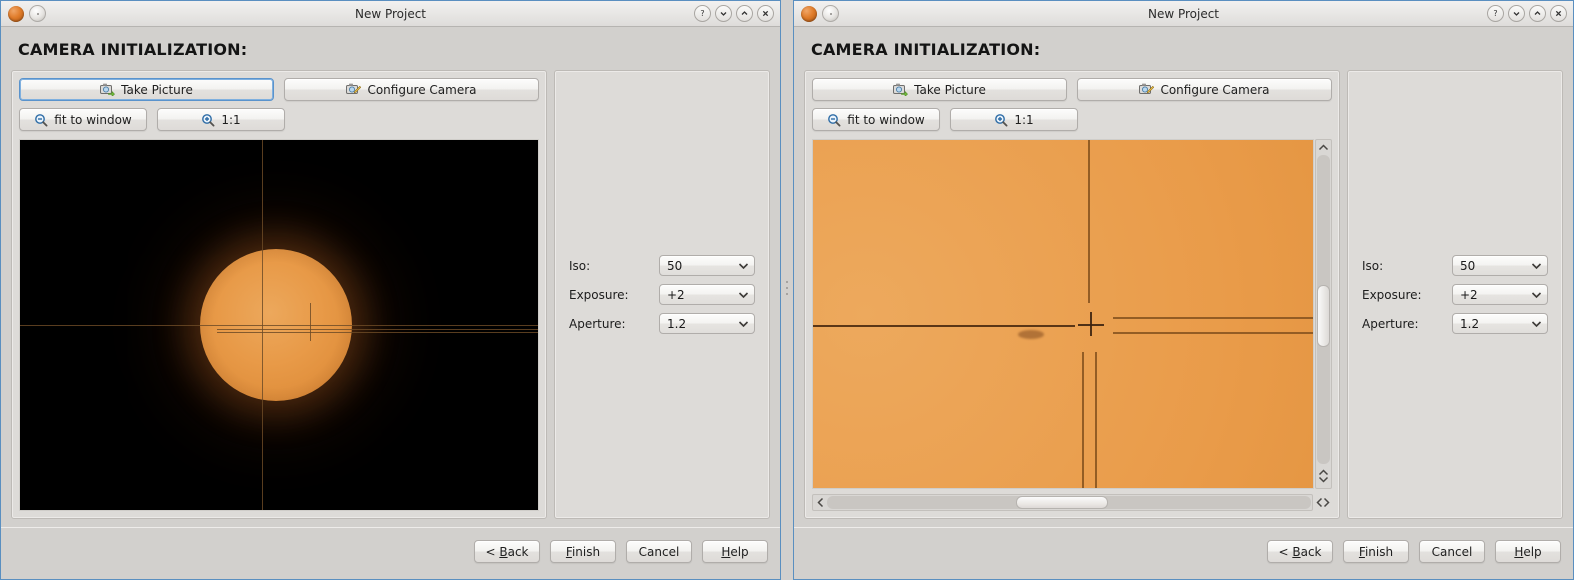 The height and width of the screenshot is (580, 1574). What do you see at coordinates (1323, 476) in the screenshot?
I see `scroll-down-buttons` at bounding box center [1323, 476].